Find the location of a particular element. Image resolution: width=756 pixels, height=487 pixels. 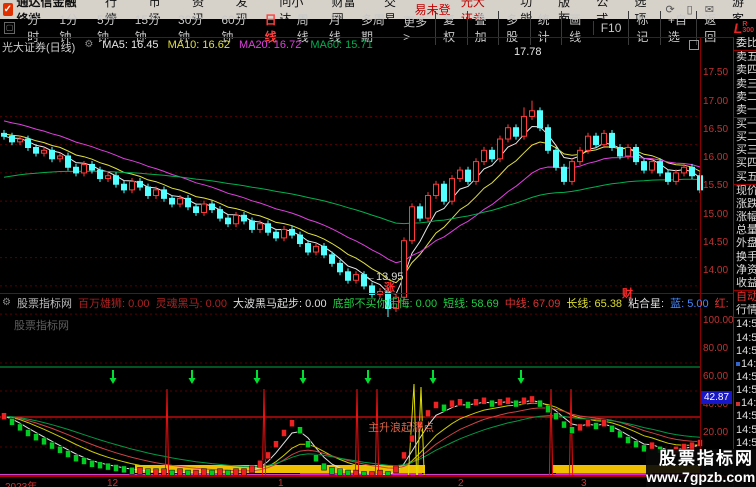

sidebar-row-行情: 行情 is located at coordinates (745, 311).